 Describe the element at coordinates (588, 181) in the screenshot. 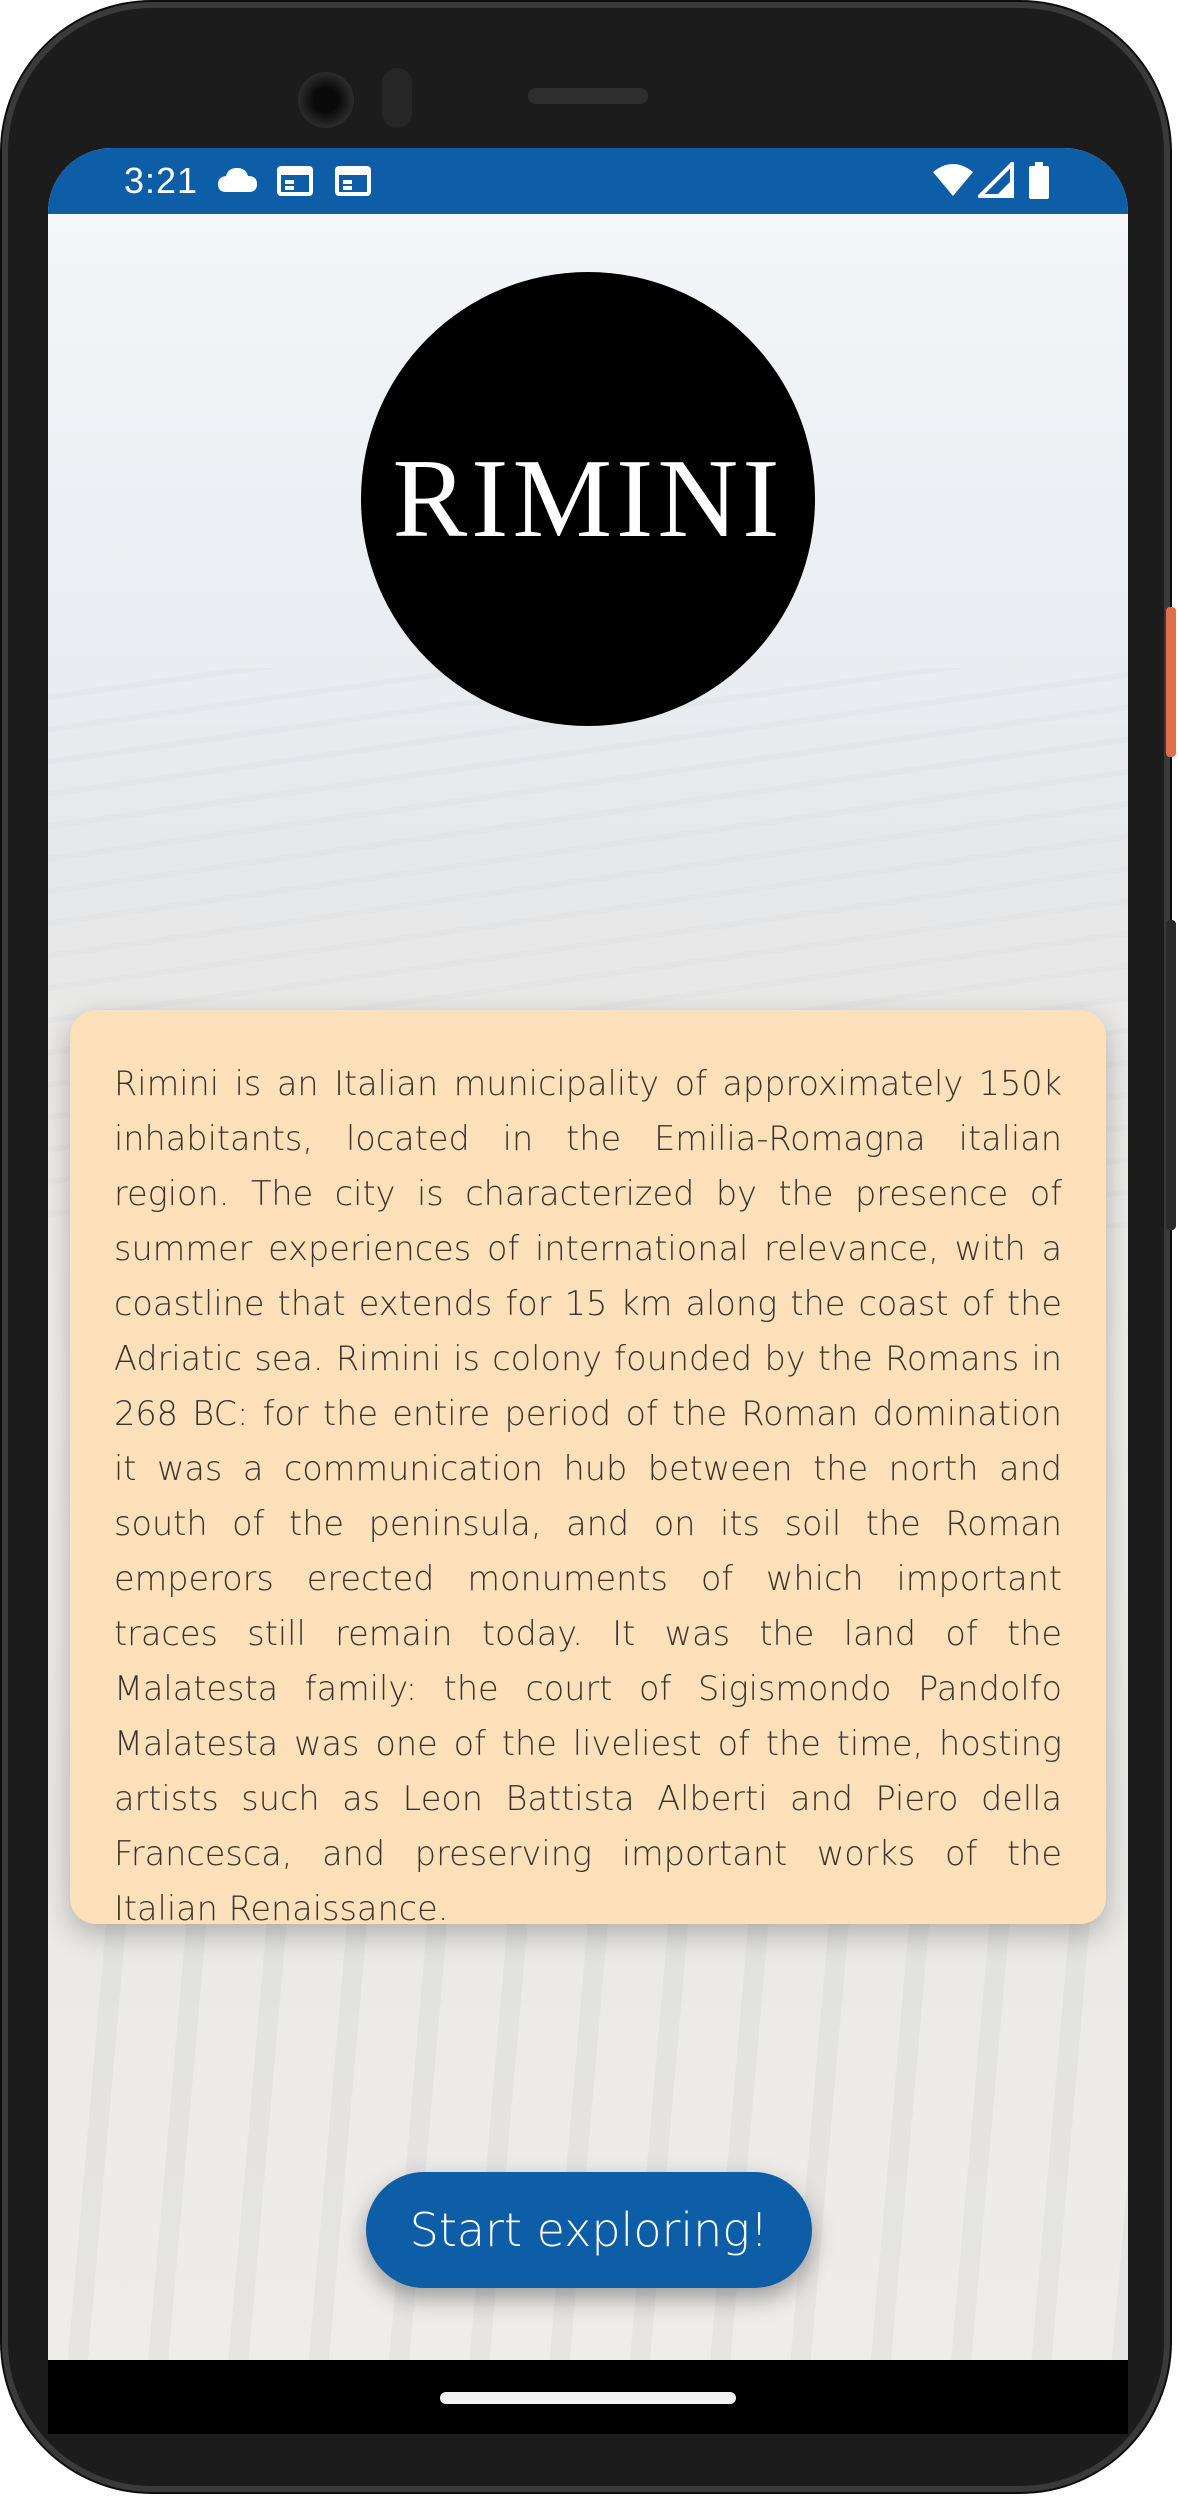

I see `status-bar: 3:21` at that location.